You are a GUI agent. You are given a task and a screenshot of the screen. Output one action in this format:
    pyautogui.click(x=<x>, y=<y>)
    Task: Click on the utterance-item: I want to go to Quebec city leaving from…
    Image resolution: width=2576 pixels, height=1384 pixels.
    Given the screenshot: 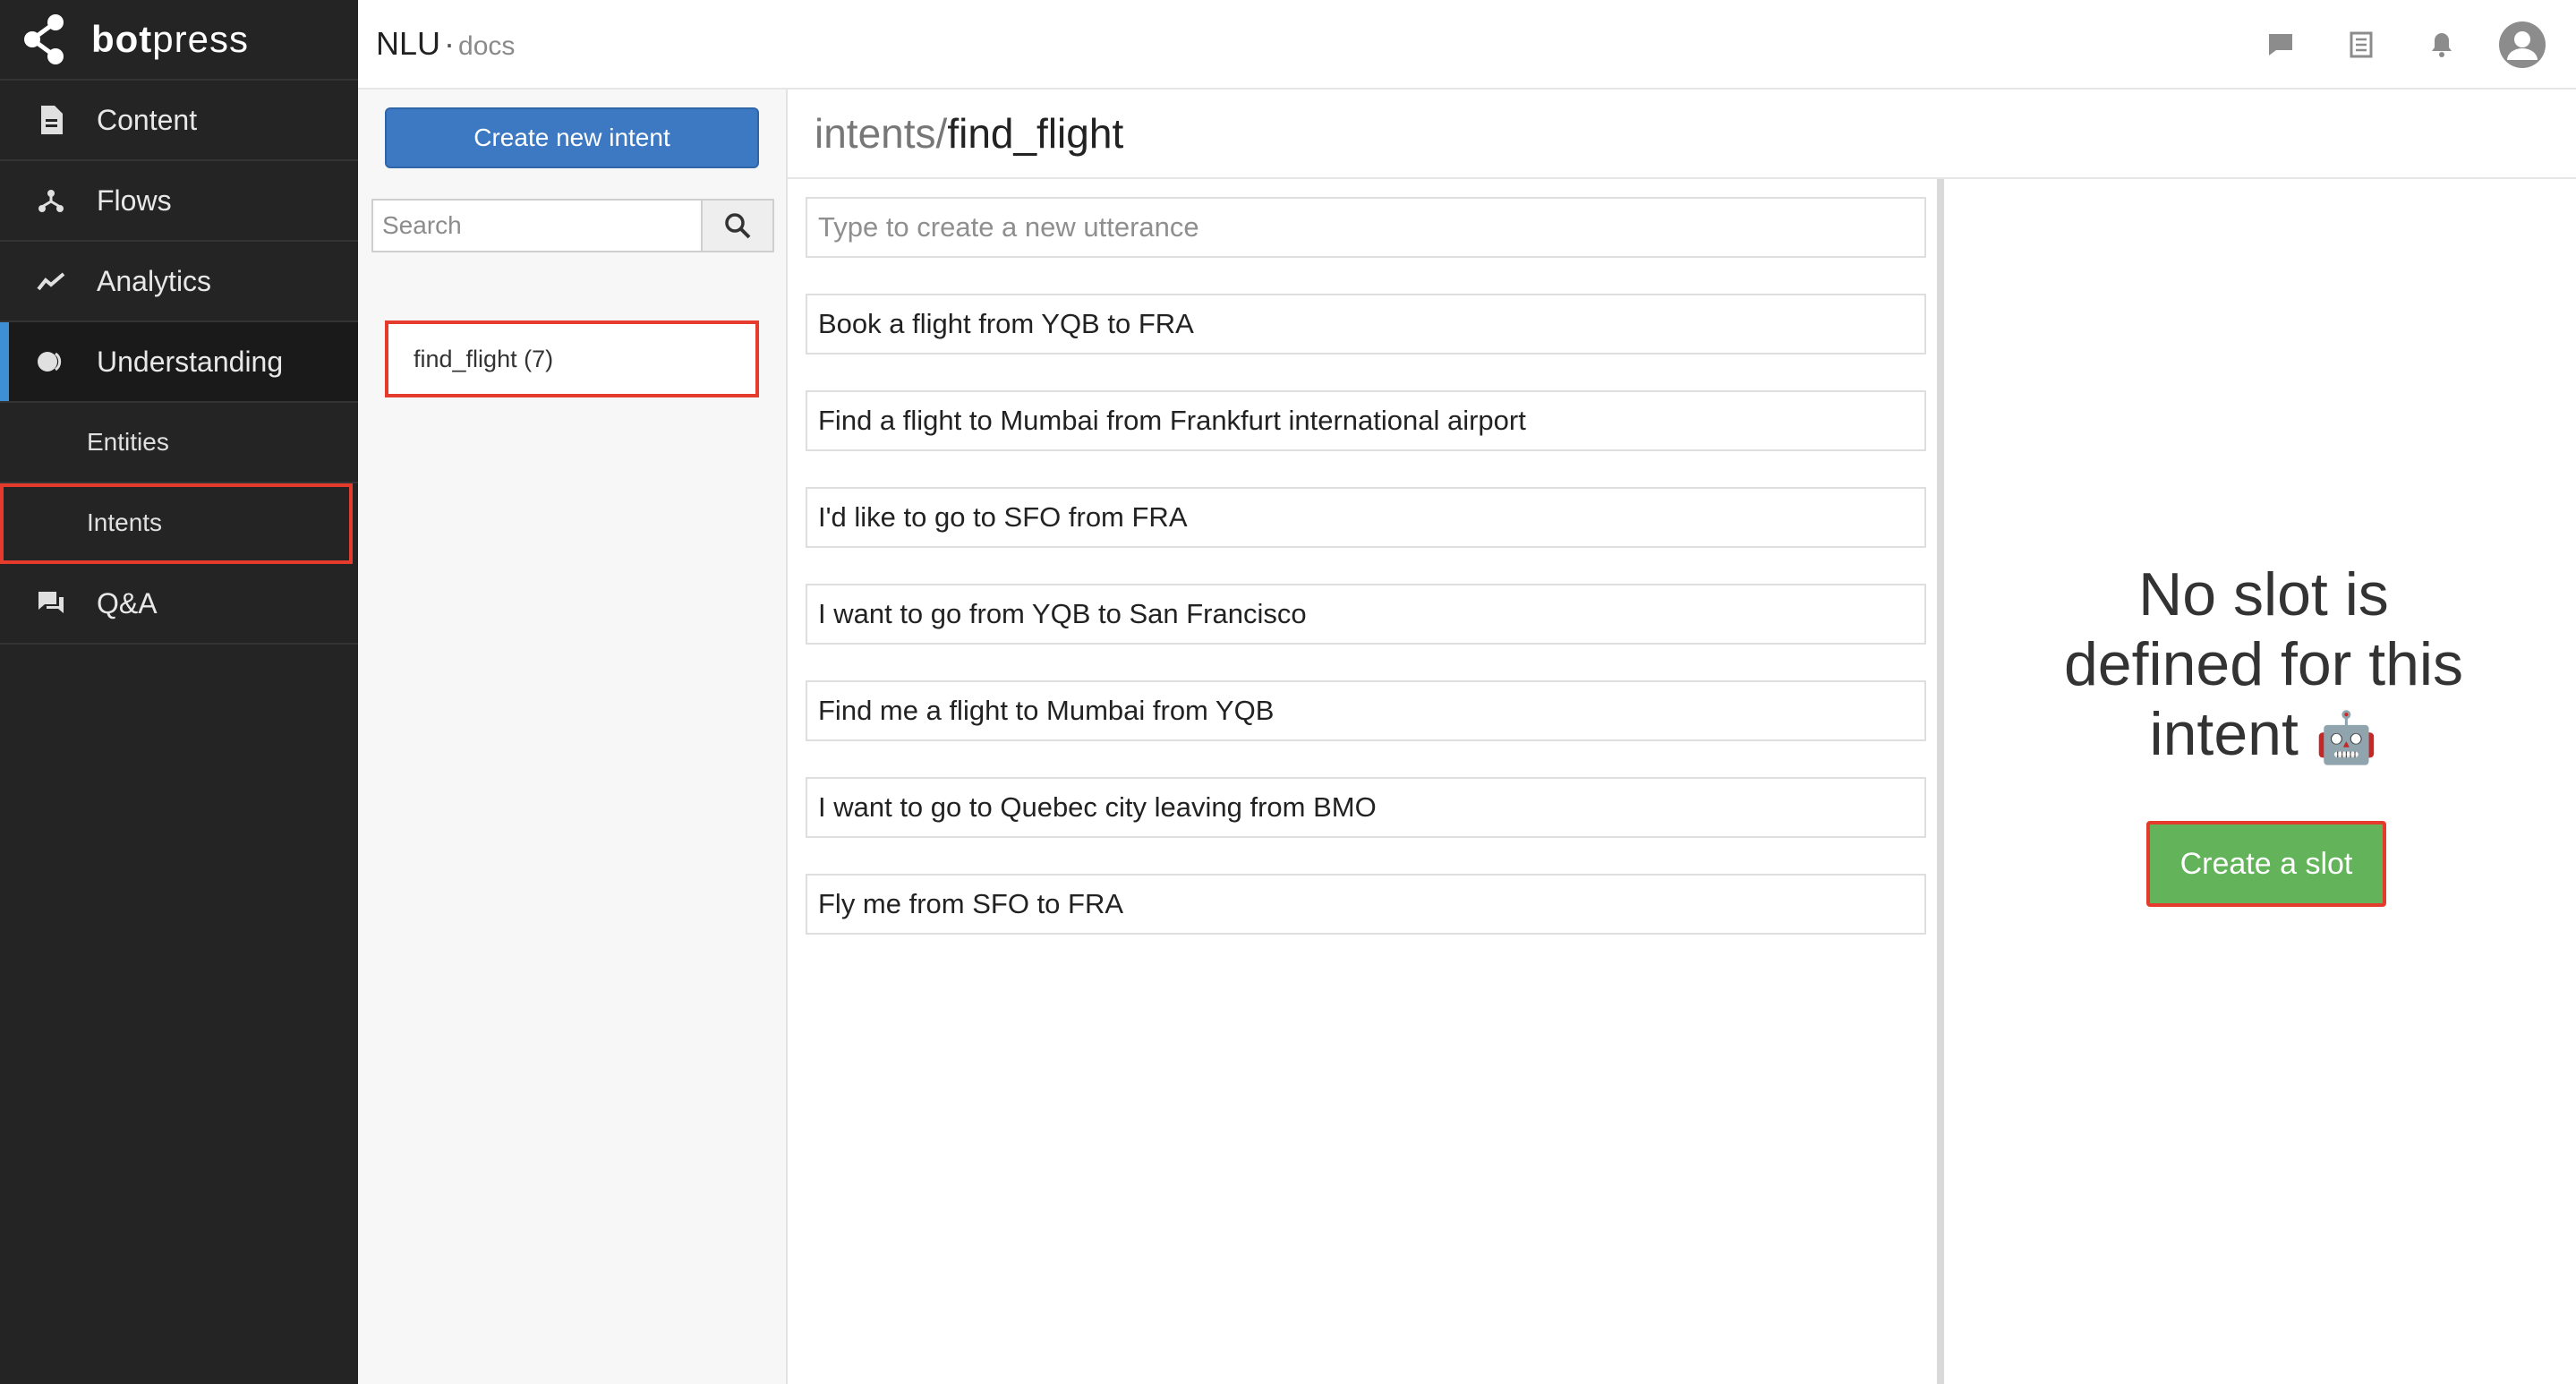 What is the action you would take?
    pyautogui.click(x=1366, y=807)
    